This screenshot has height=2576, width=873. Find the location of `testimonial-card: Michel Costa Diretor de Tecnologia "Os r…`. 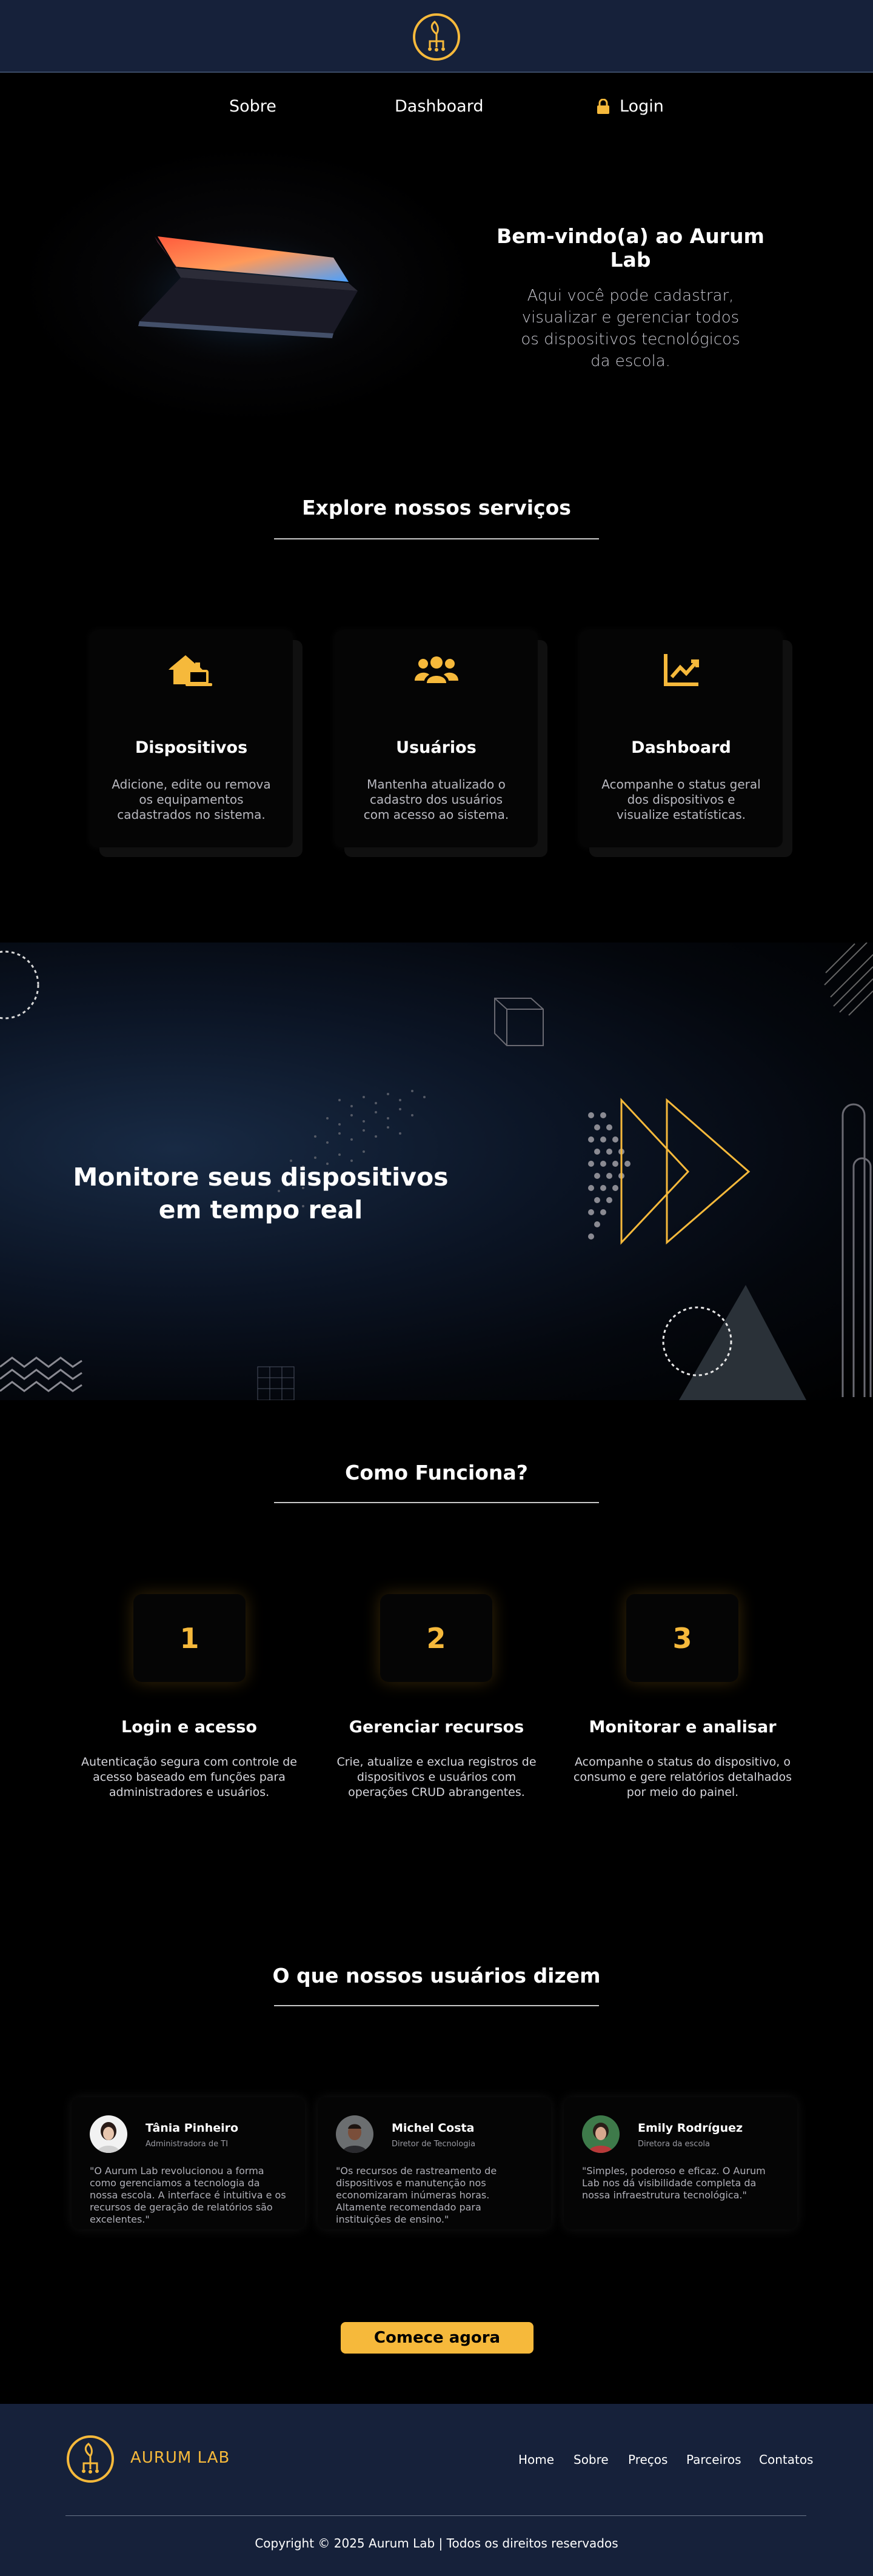

testimonial-card: Michel Costa Diretor de Tecnologia "Os r… is located at coordinates (434, 2163).